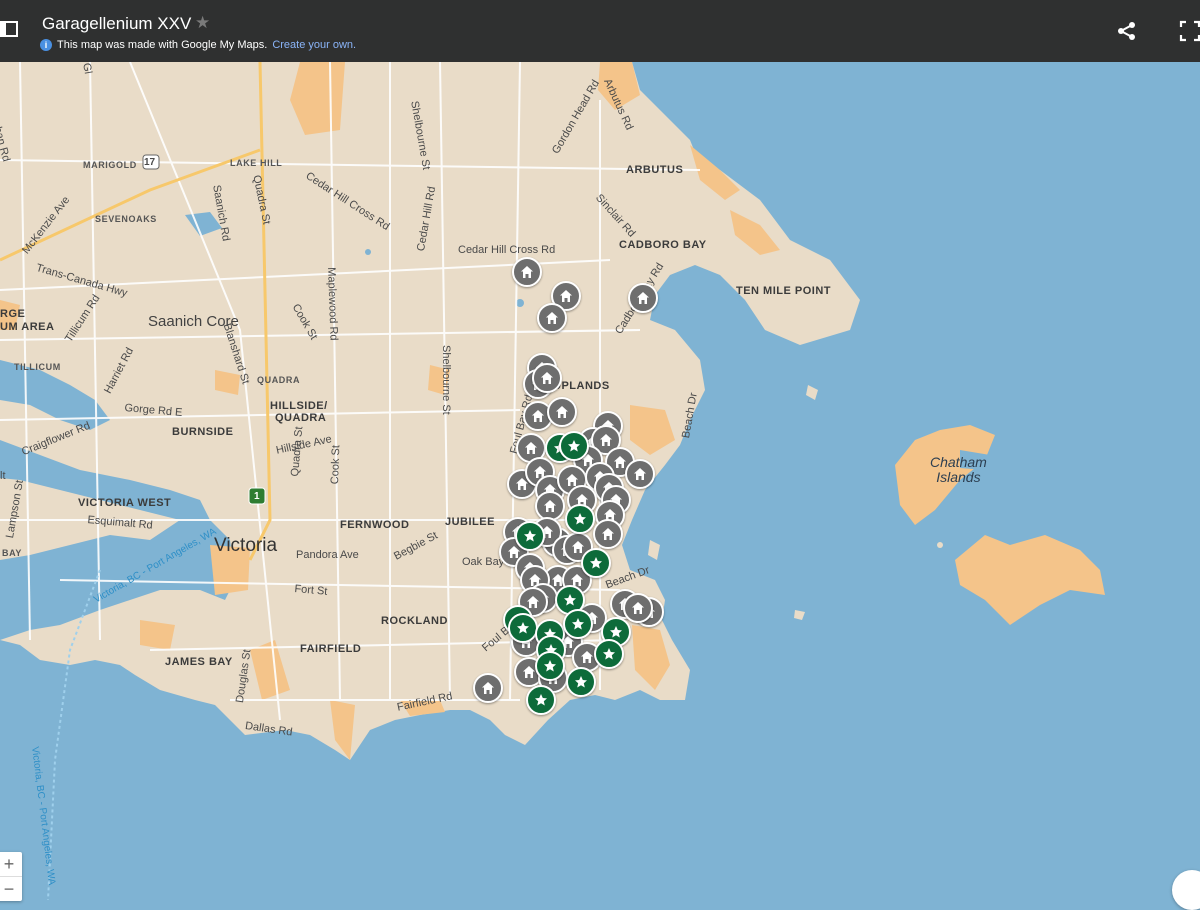 The image size is (1200, 910). Describe the element at coordinates (13, 314) in the screenshot. I see `gorge-label: RGE` at that location.